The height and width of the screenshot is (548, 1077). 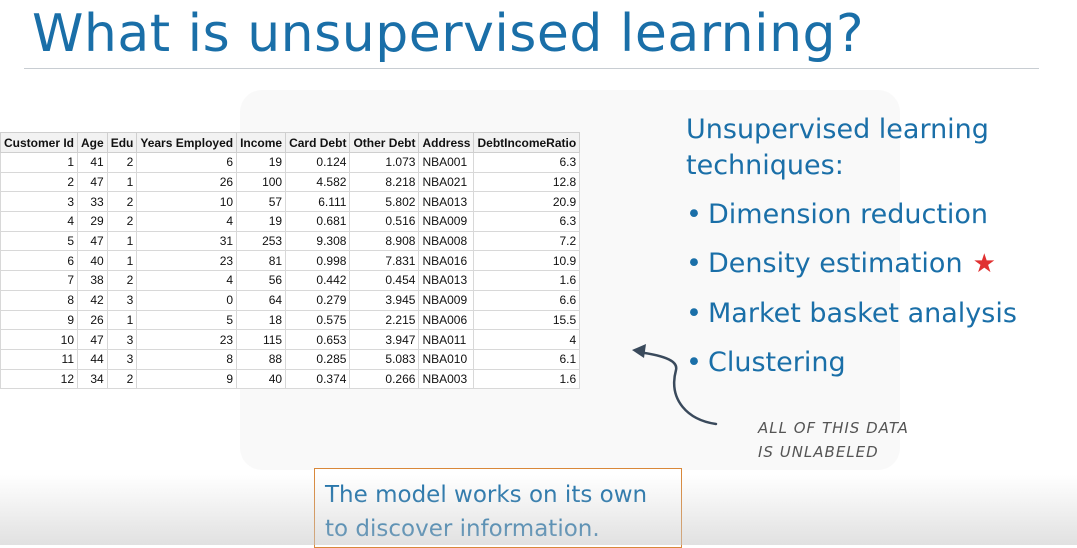 What do you see at coordinates (187, 142) in the screenshot?
I see `column-header: Years Employed` at bounding box center [187, 142].